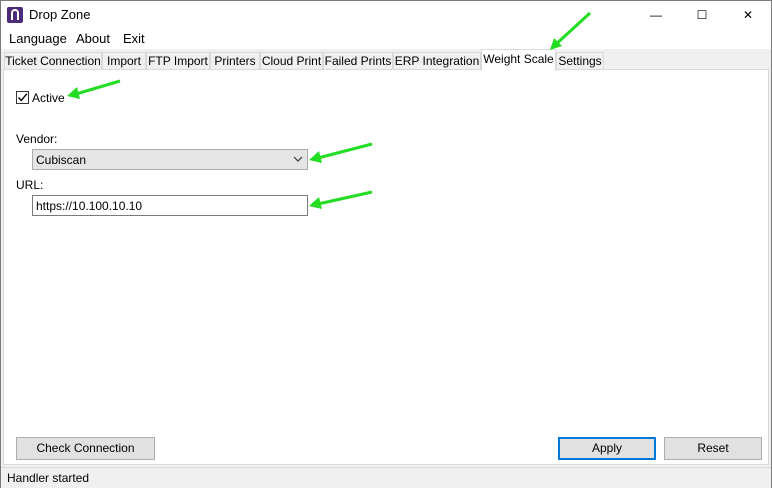 The height and width of the screenshot is (488, 772). I want to click on status-bar: Handler started, so click(386, 477).